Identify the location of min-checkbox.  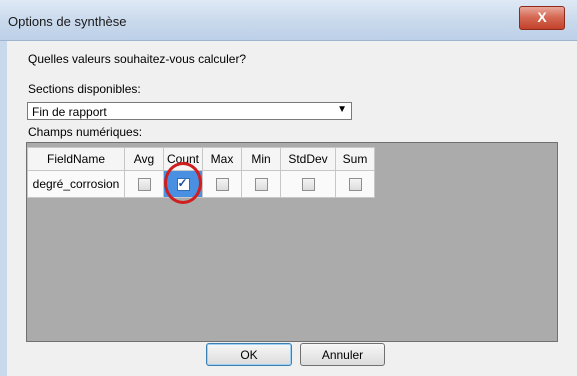
(261, 185).